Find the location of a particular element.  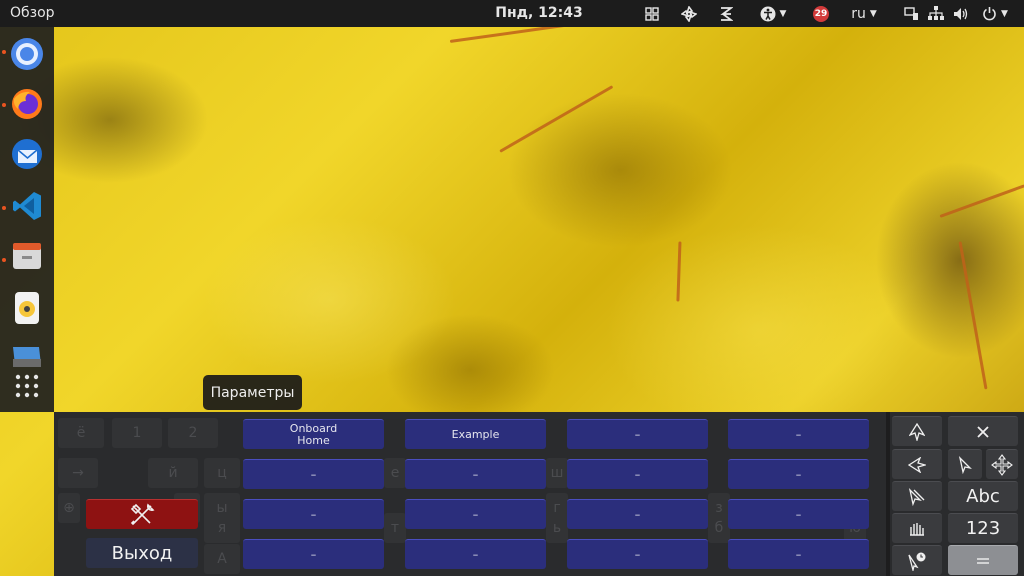

thunderbird-icon is located at coordinates (27, 154).